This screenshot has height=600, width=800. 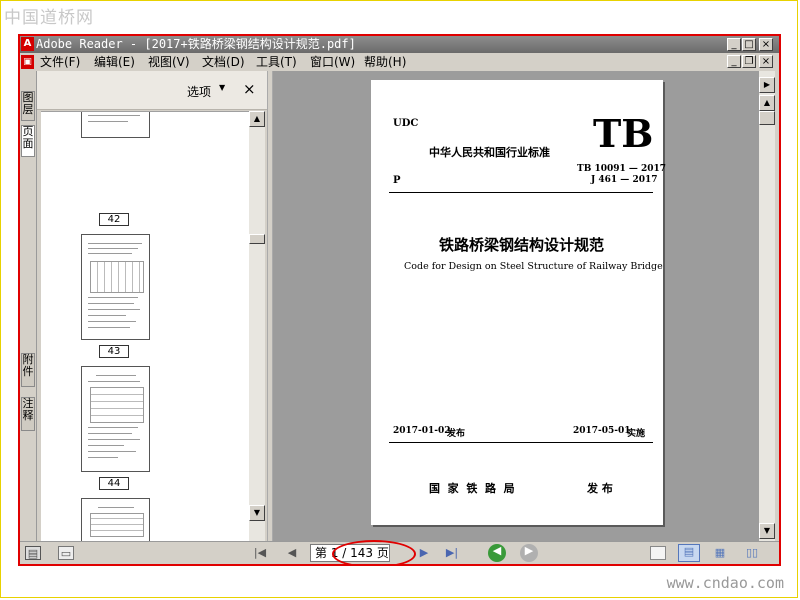 I want to click on status-bar: ▤ ▭ |◀ ◀ 第 1 / 143 页 ▶ ▶| ◀ ▶ ▤ ▦ ▯▯, so click(x=399, y=552).